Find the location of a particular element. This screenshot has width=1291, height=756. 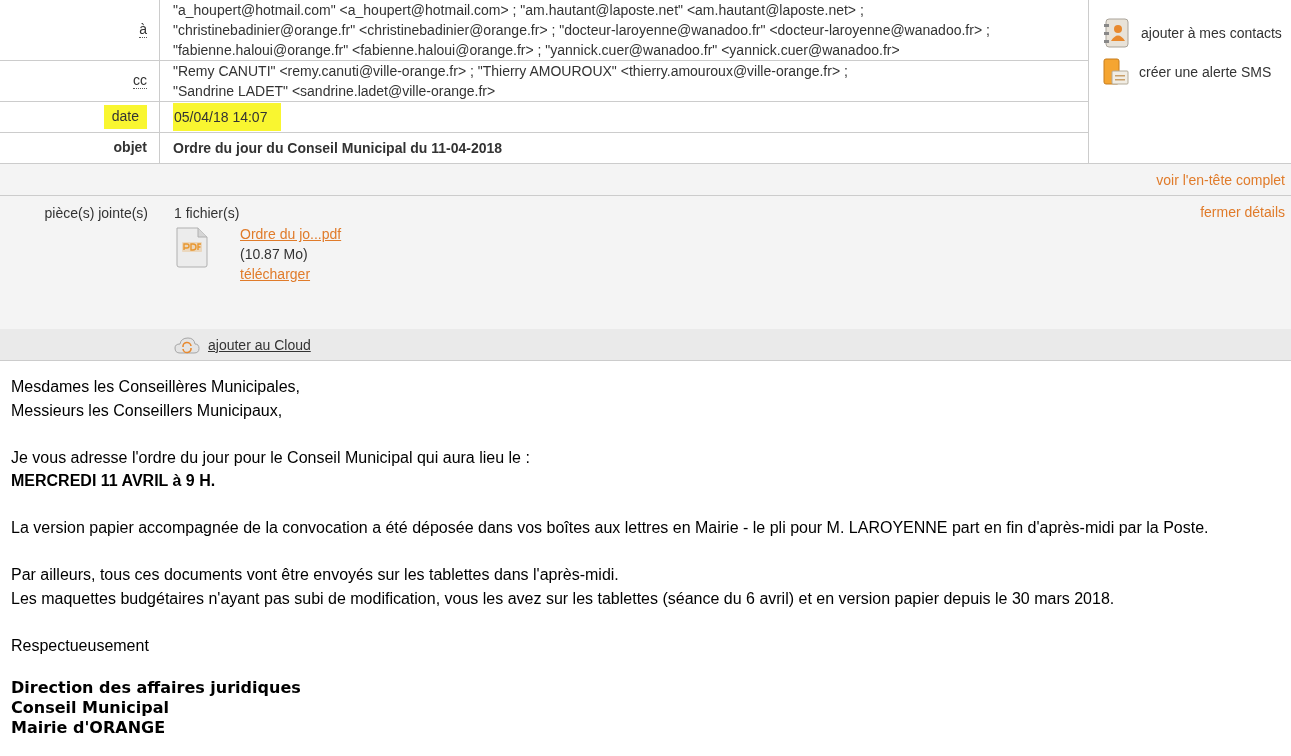

cloud-sync-icon is located at coordinates (187, 344).